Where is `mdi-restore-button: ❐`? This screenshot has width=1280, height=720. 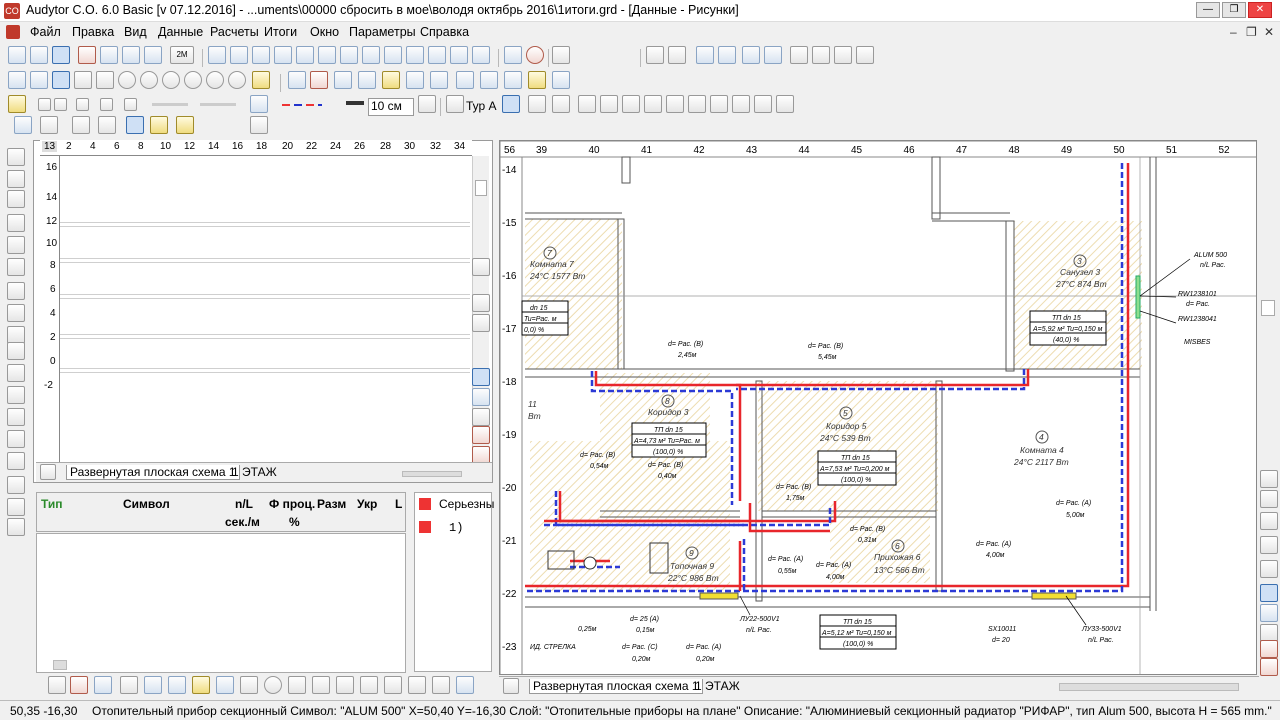
mdi-restore-button: ❐ is located at coordinates (1251, 32).